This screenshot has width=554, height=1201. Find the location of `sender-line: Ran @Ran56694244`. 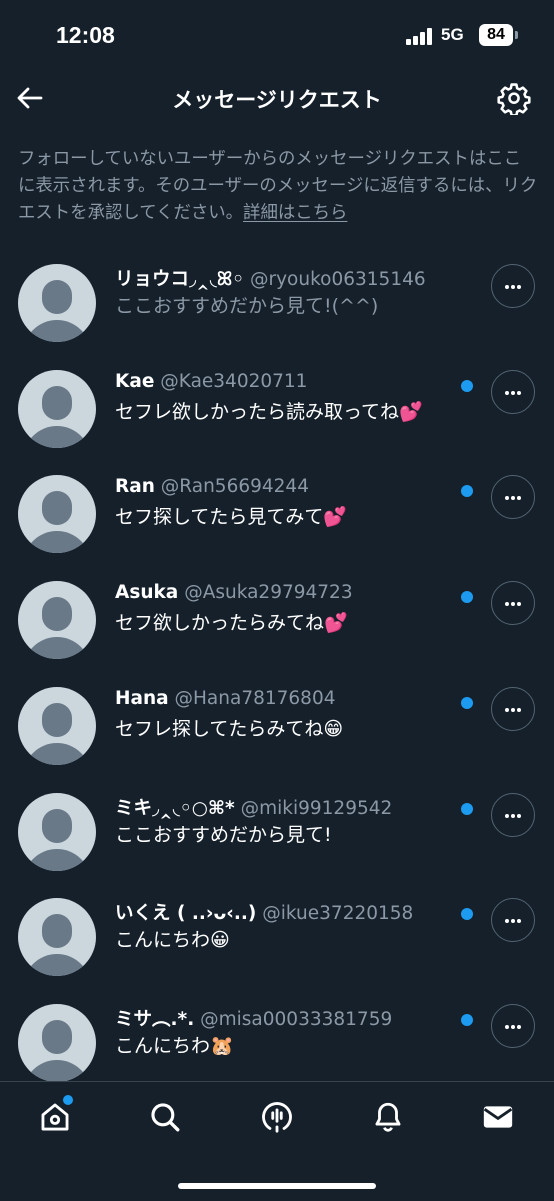

sender-line: Ran @Ran56694244 is located at coordinates (212, 486).